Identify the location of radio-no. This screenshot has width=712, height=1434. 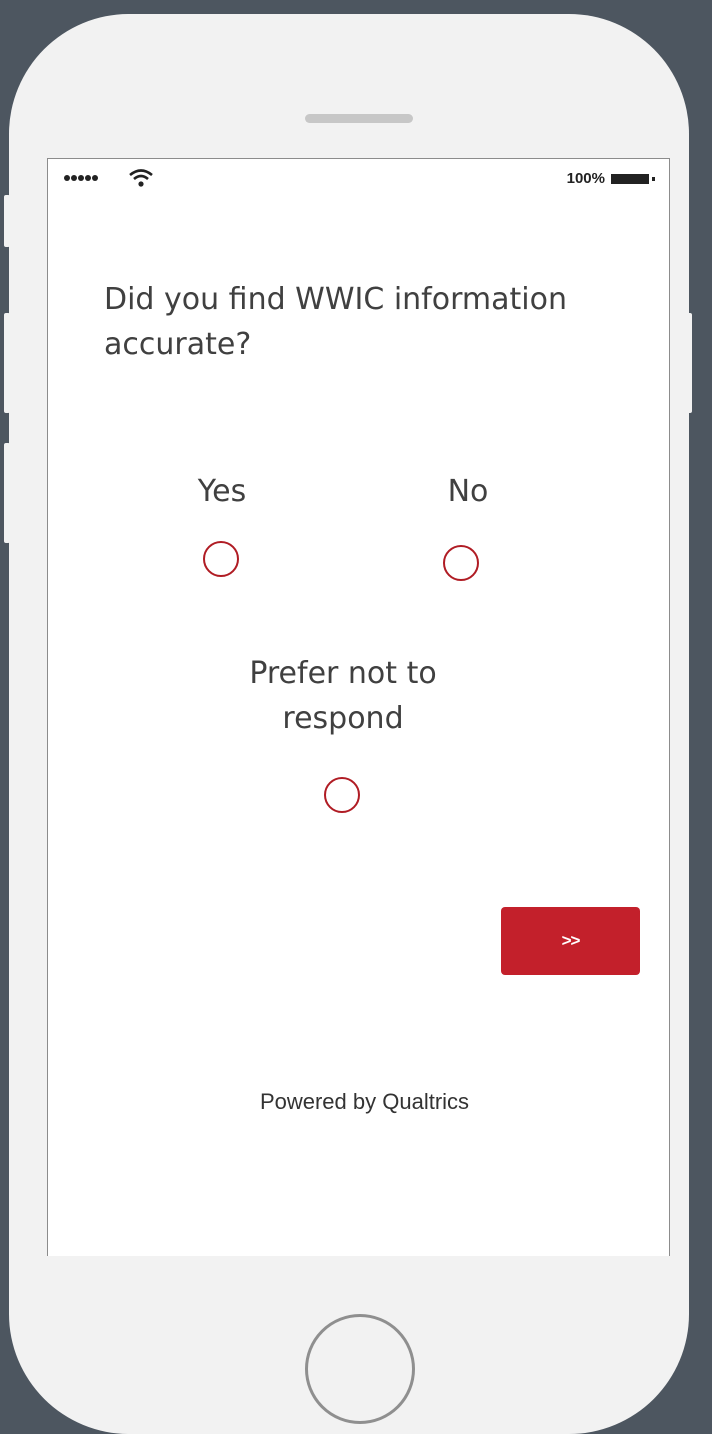
(461, 563).